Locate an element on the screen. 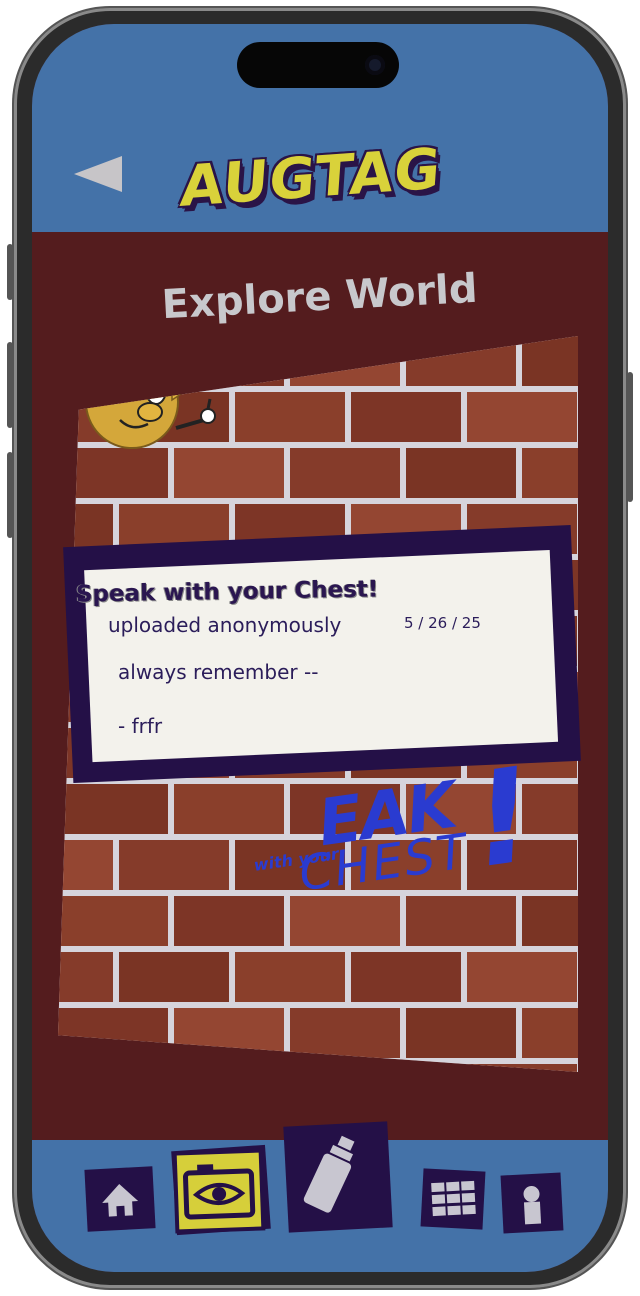 The height and width of the screenshot is (1296, 640). nav-home-button is located at coordinates (120, 1199).